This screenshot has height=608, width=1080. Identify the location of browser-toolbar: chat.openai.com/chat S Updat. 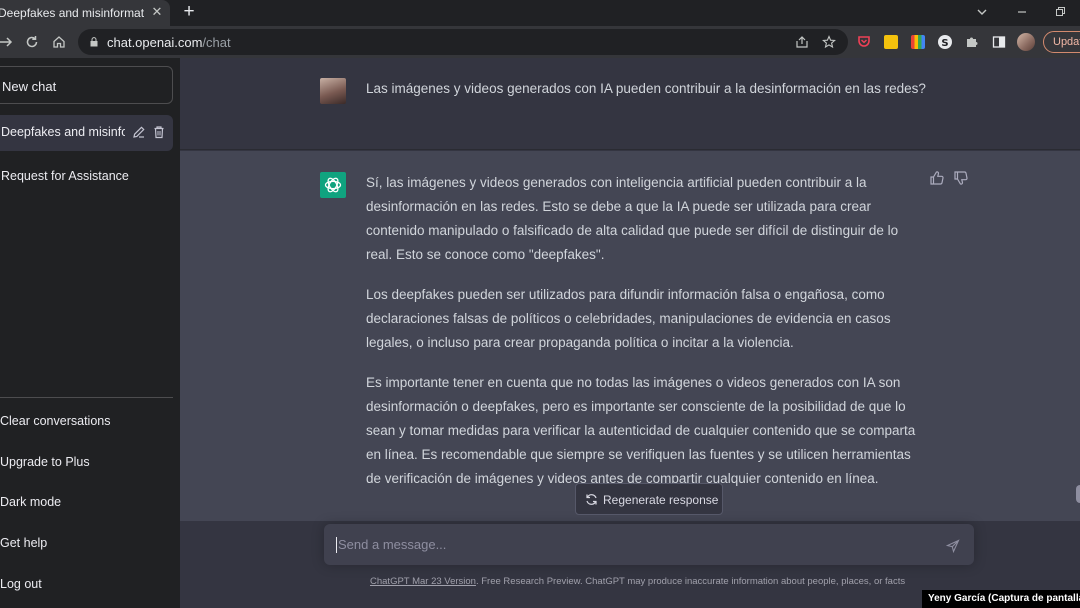
(540, 42).